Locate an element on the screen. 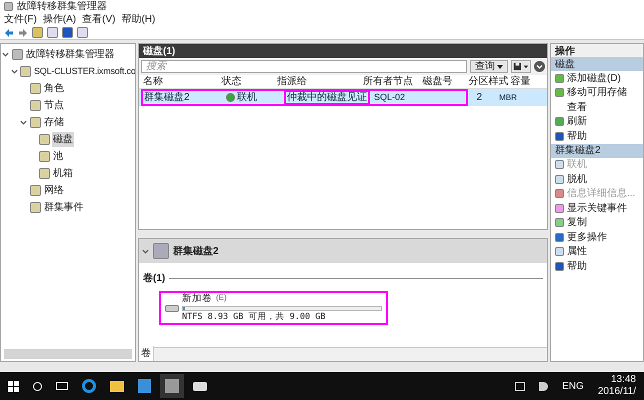 The image size is (644, 400). table-cell-text: SQL-02 is located at coordinates (390, 97).